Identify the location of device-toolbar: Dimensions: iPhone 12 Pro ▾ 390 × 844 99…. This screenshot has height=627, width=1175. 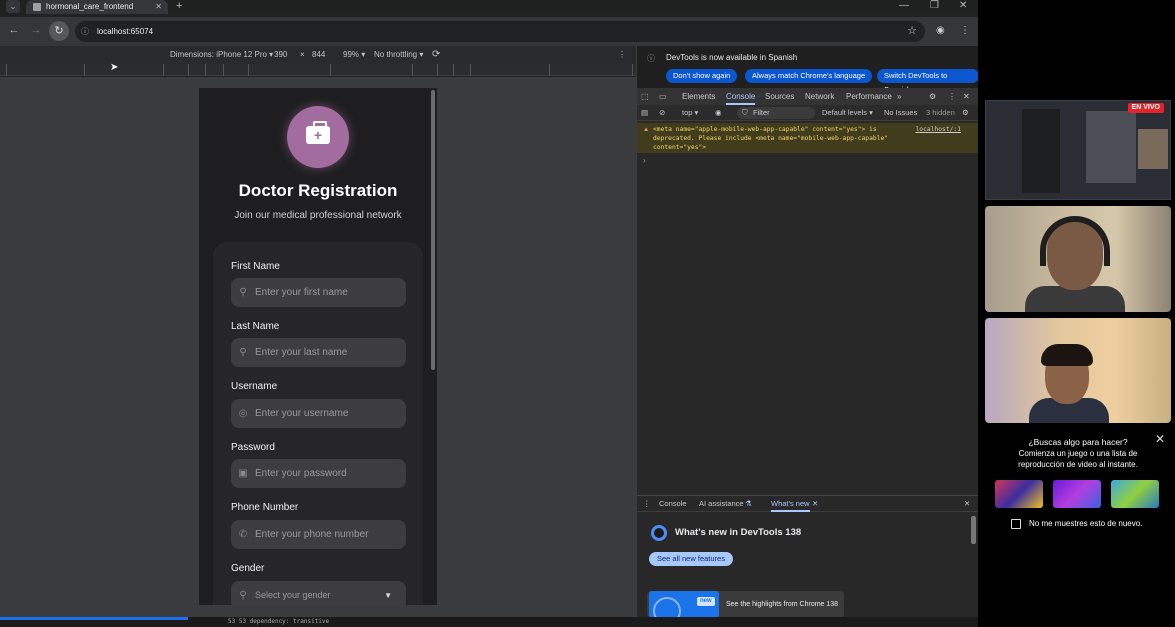
(318, 55).